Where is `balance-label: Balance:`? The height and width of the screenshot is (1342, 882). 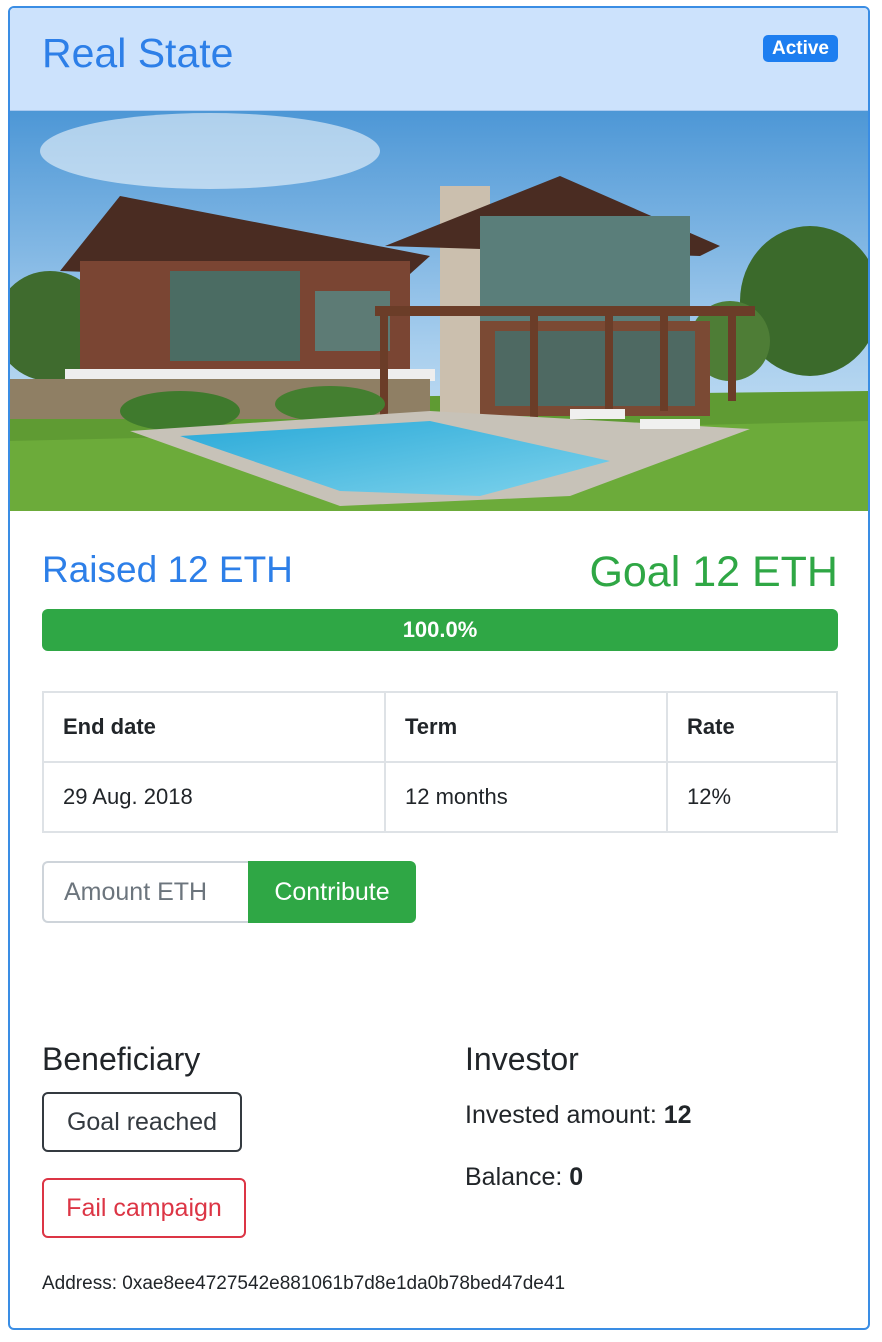
balance-label: Balance: is located at coordinates (517, 1177).